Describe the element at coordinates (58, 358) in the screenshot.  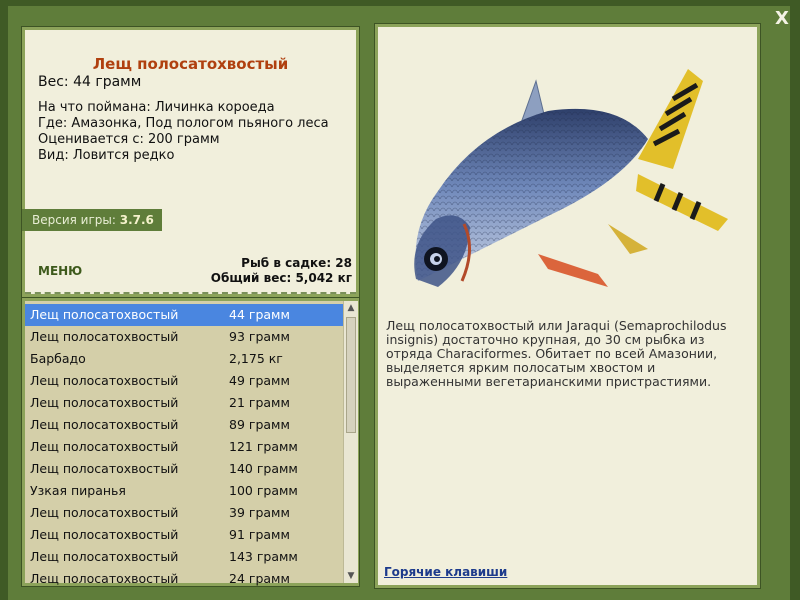
I see `catch-fish-name: Барбадо` at that location.